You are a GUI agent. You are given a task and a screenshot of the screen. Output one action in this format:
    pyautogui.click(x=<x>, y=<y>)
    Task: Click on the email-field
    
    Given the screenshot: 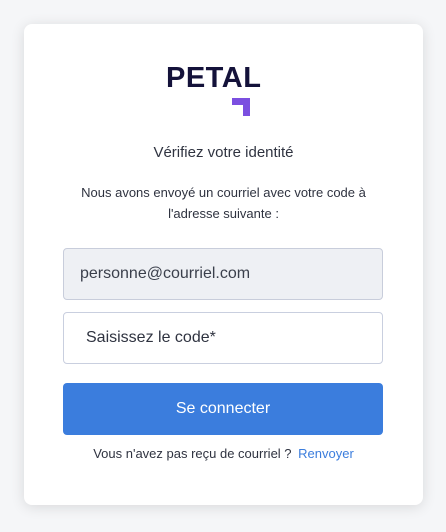 What is the action you would take?
    pyautogui.click(x=223, y=274)
    